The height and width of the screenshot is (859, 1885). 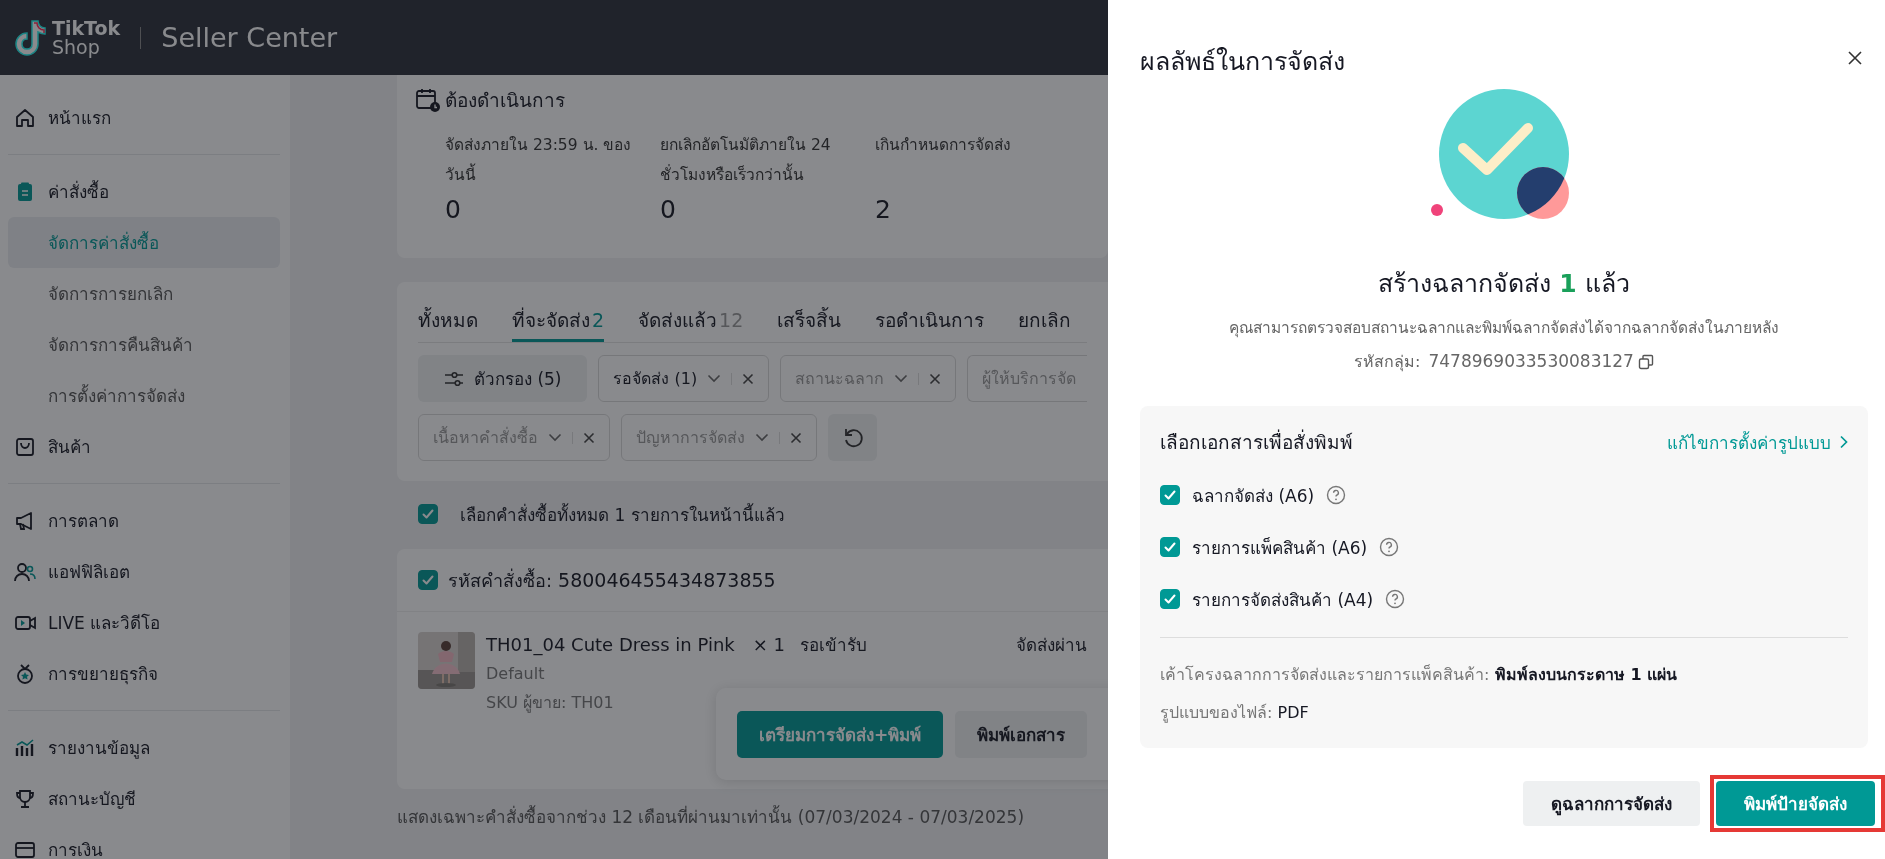 I want to click on product-variant: Default, so click(x=516, y=674).